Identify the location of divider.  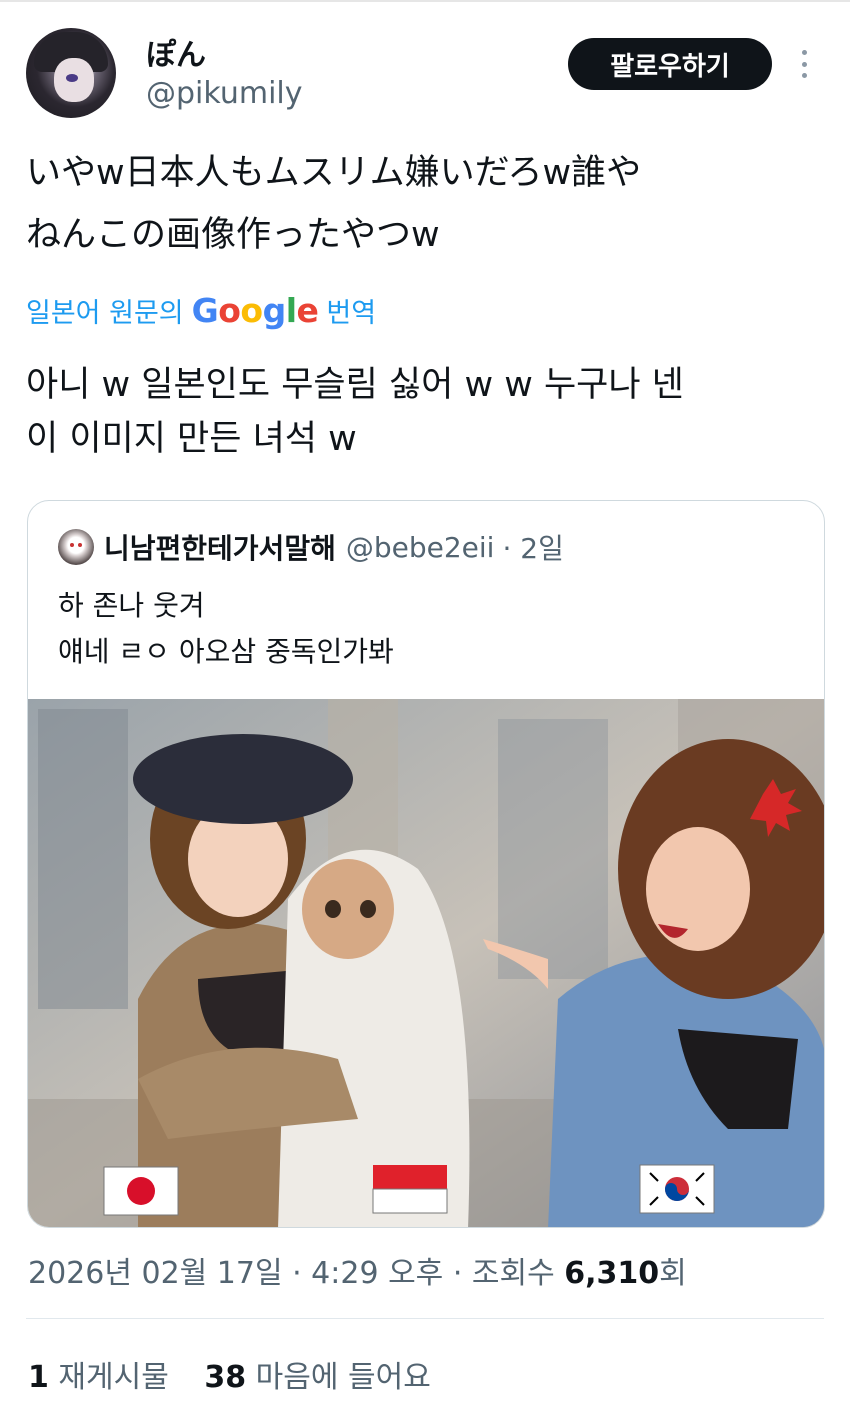
(425, 1318).